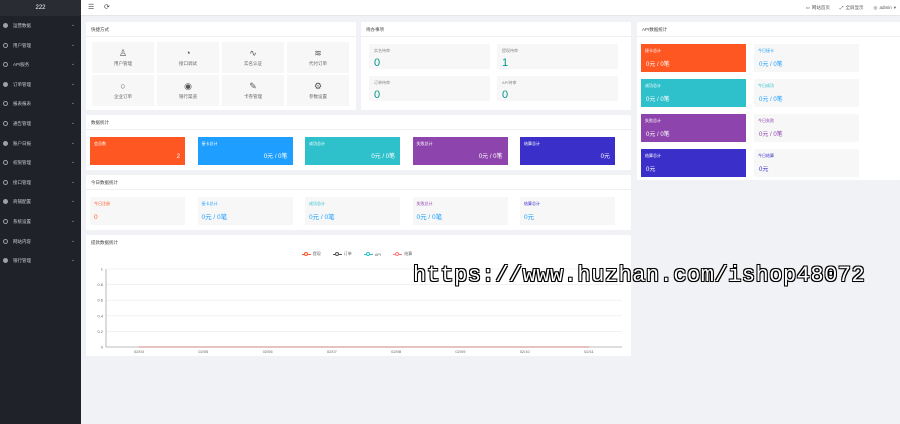 Image resolution: width=900 pixels, height=424 pixels. What do you see at coordinates (653, 120) in the screenshot?
I see `api-label: 失败总计` at bounding box center [653, 120].